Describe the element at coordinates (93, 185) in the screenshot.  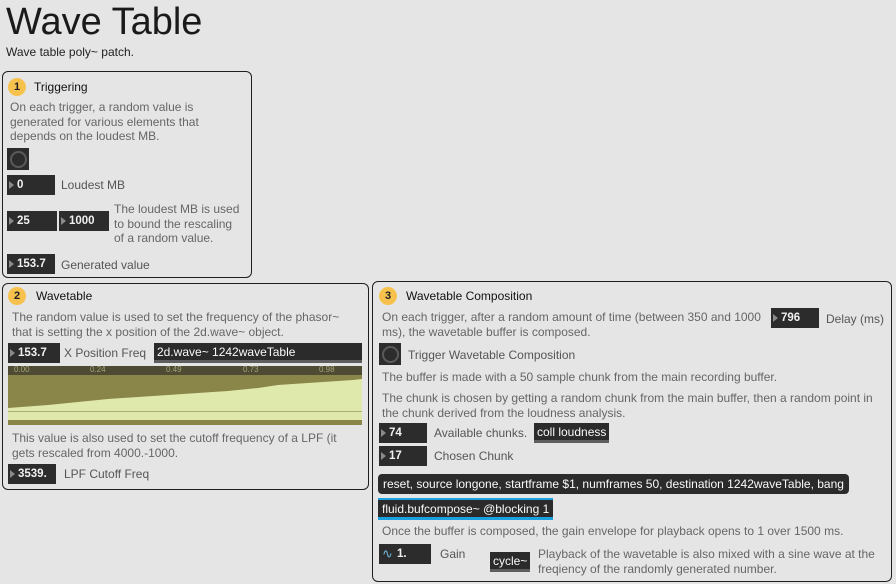
I see `loudest-mb-label: Loudest MB` at that location.